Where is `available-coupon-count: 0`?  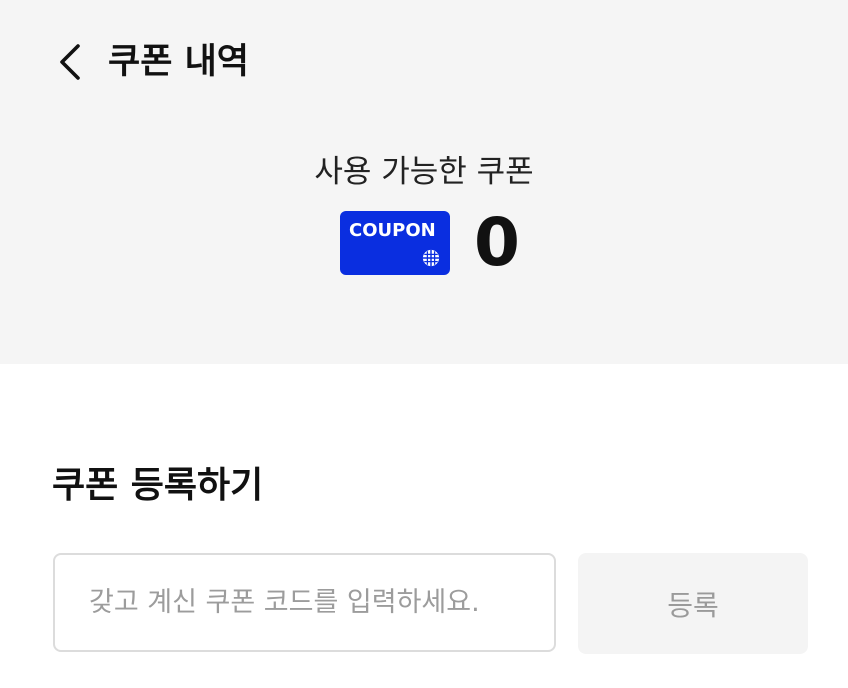
available-coupon-count: 0 is located at coordinates (497, 242).